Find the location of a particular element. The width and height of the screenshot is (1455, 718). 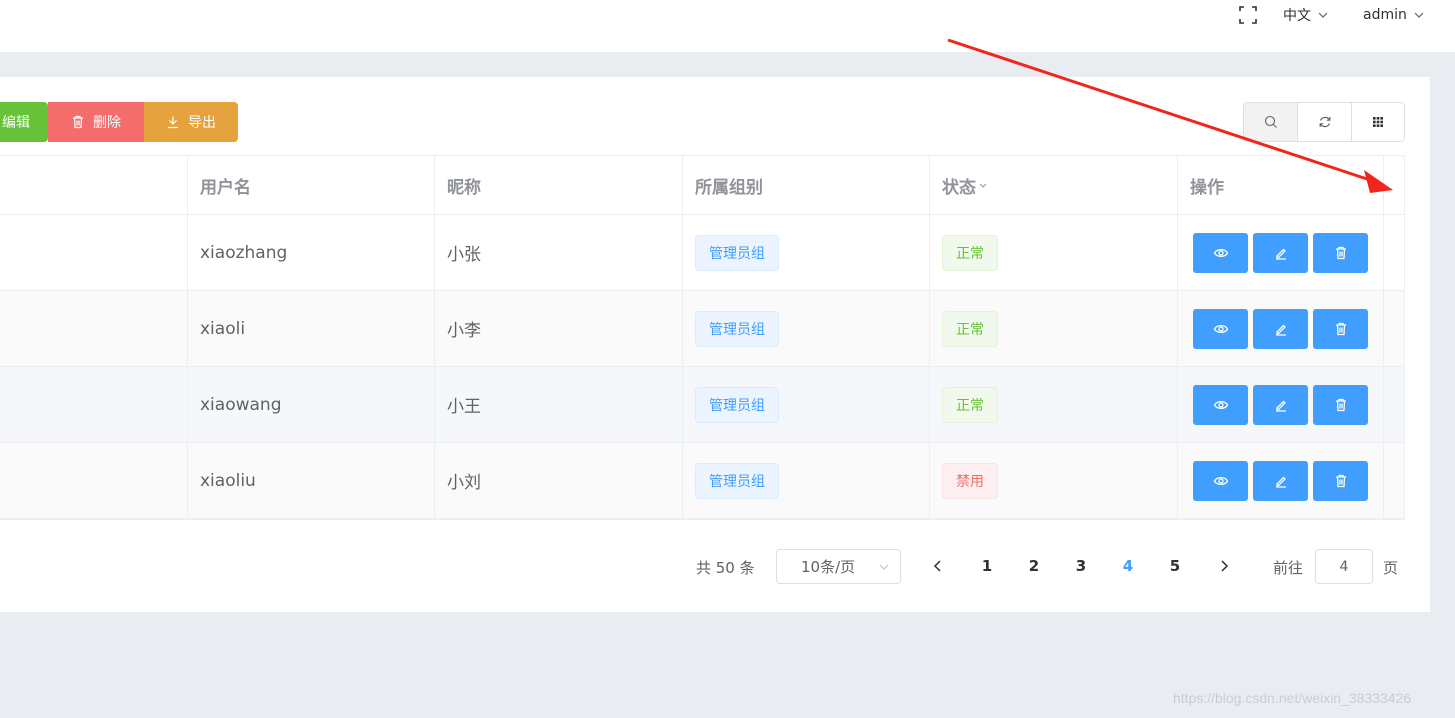

table-row: xiaoliu 小刘 管理员组 禁用 is located at coordinates (702, 481).